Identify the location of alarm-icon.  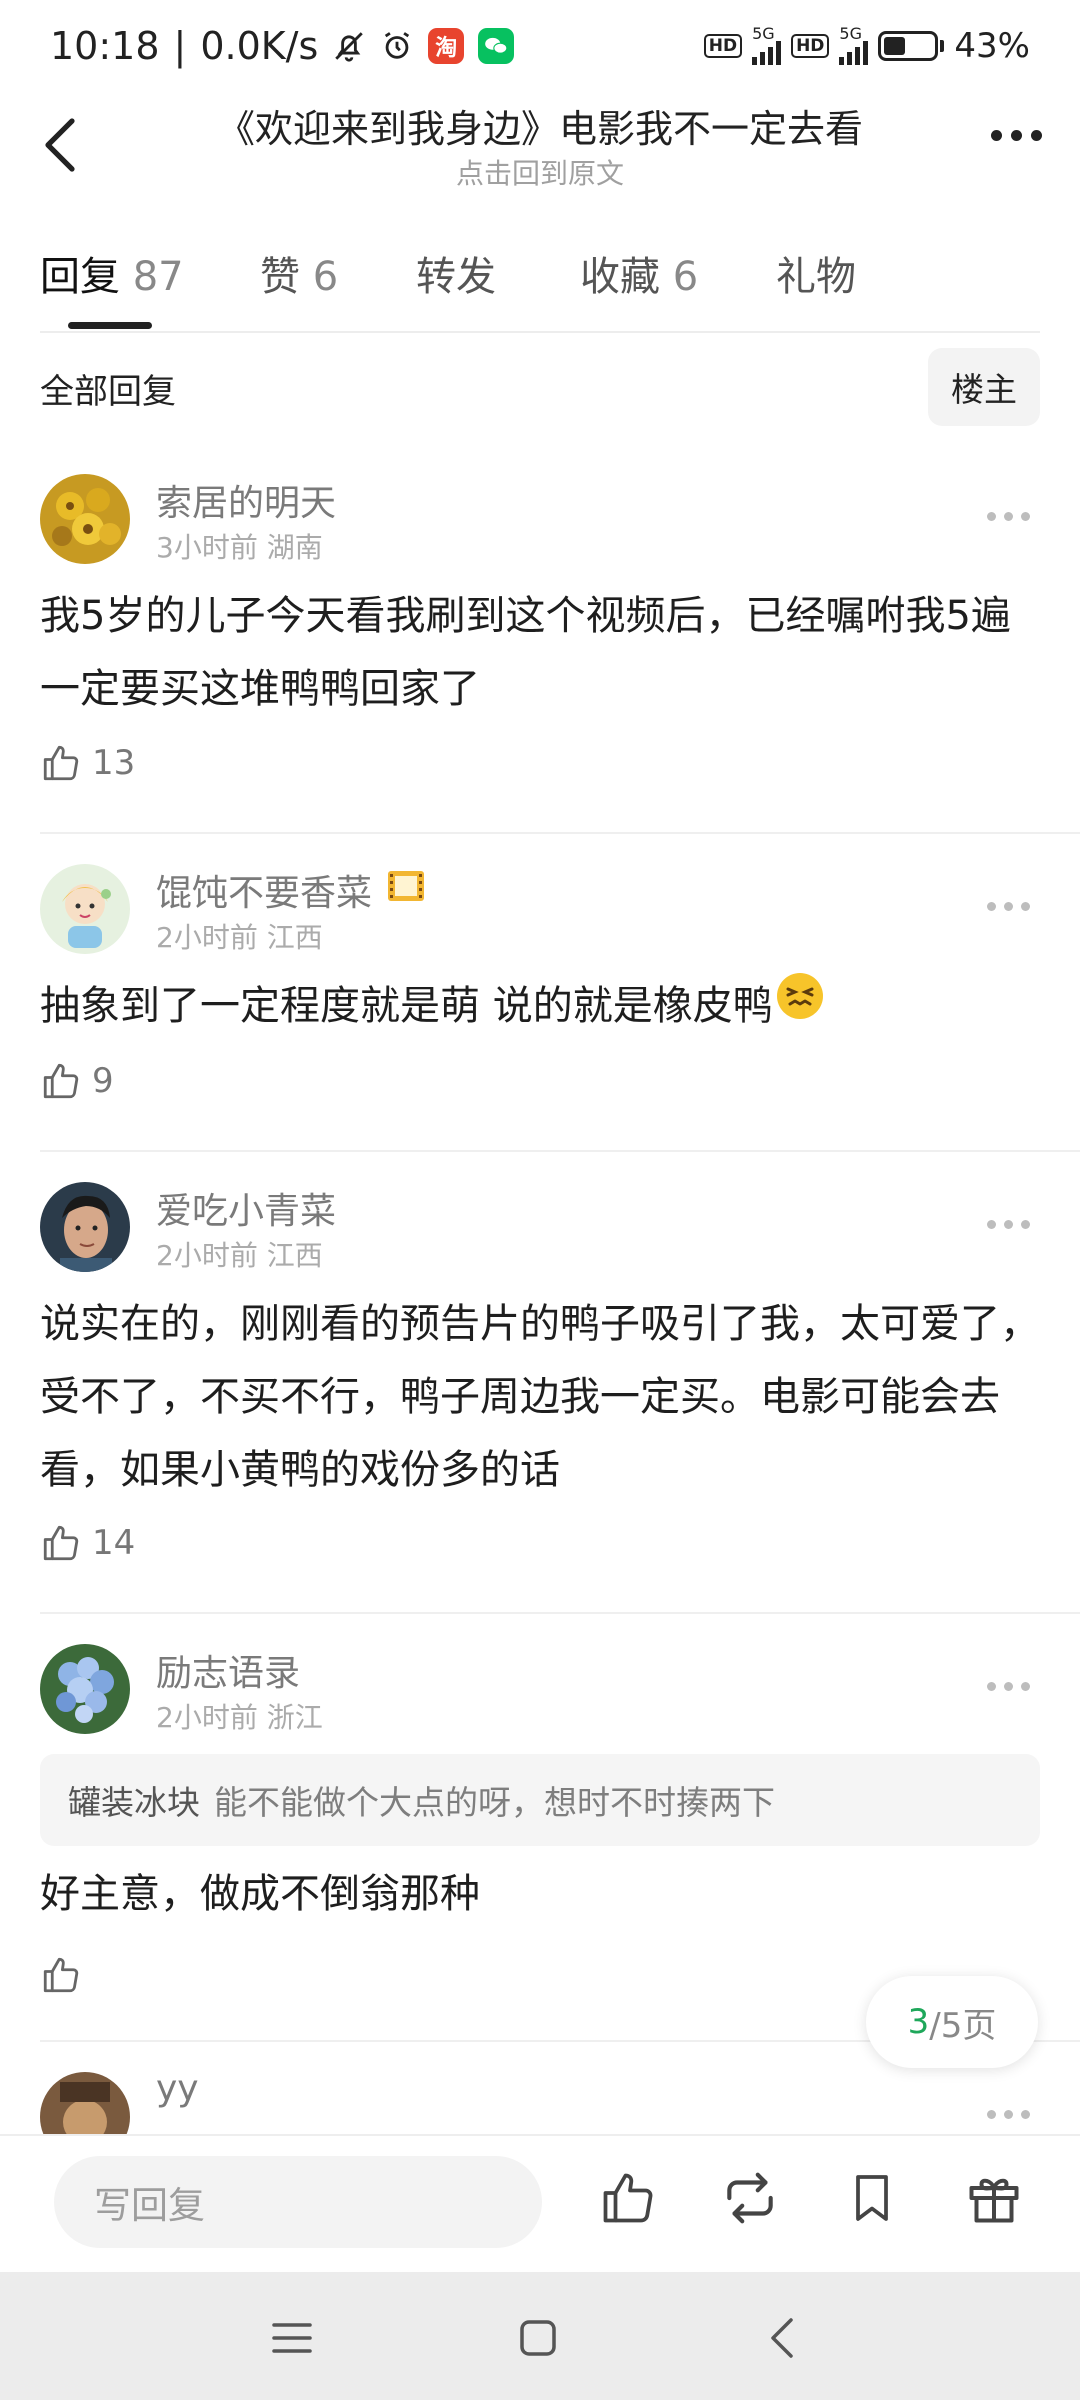
(397, 46).